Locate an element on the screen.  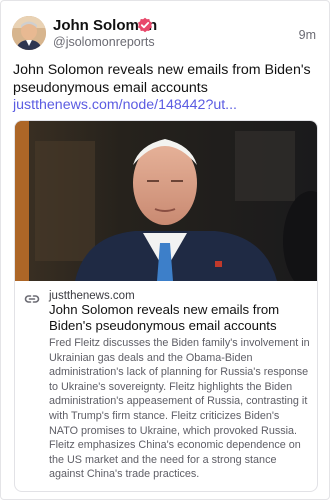
link-chain-icon is located at coordinates (32, 299).